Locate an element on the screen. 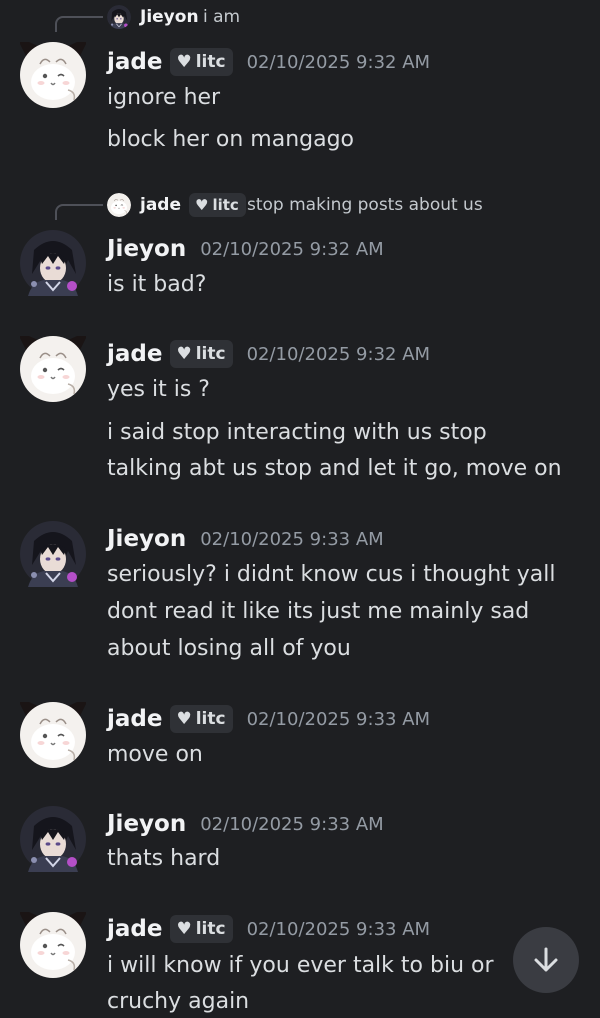  jump-to-present-button is located at coordinates (546, 960).